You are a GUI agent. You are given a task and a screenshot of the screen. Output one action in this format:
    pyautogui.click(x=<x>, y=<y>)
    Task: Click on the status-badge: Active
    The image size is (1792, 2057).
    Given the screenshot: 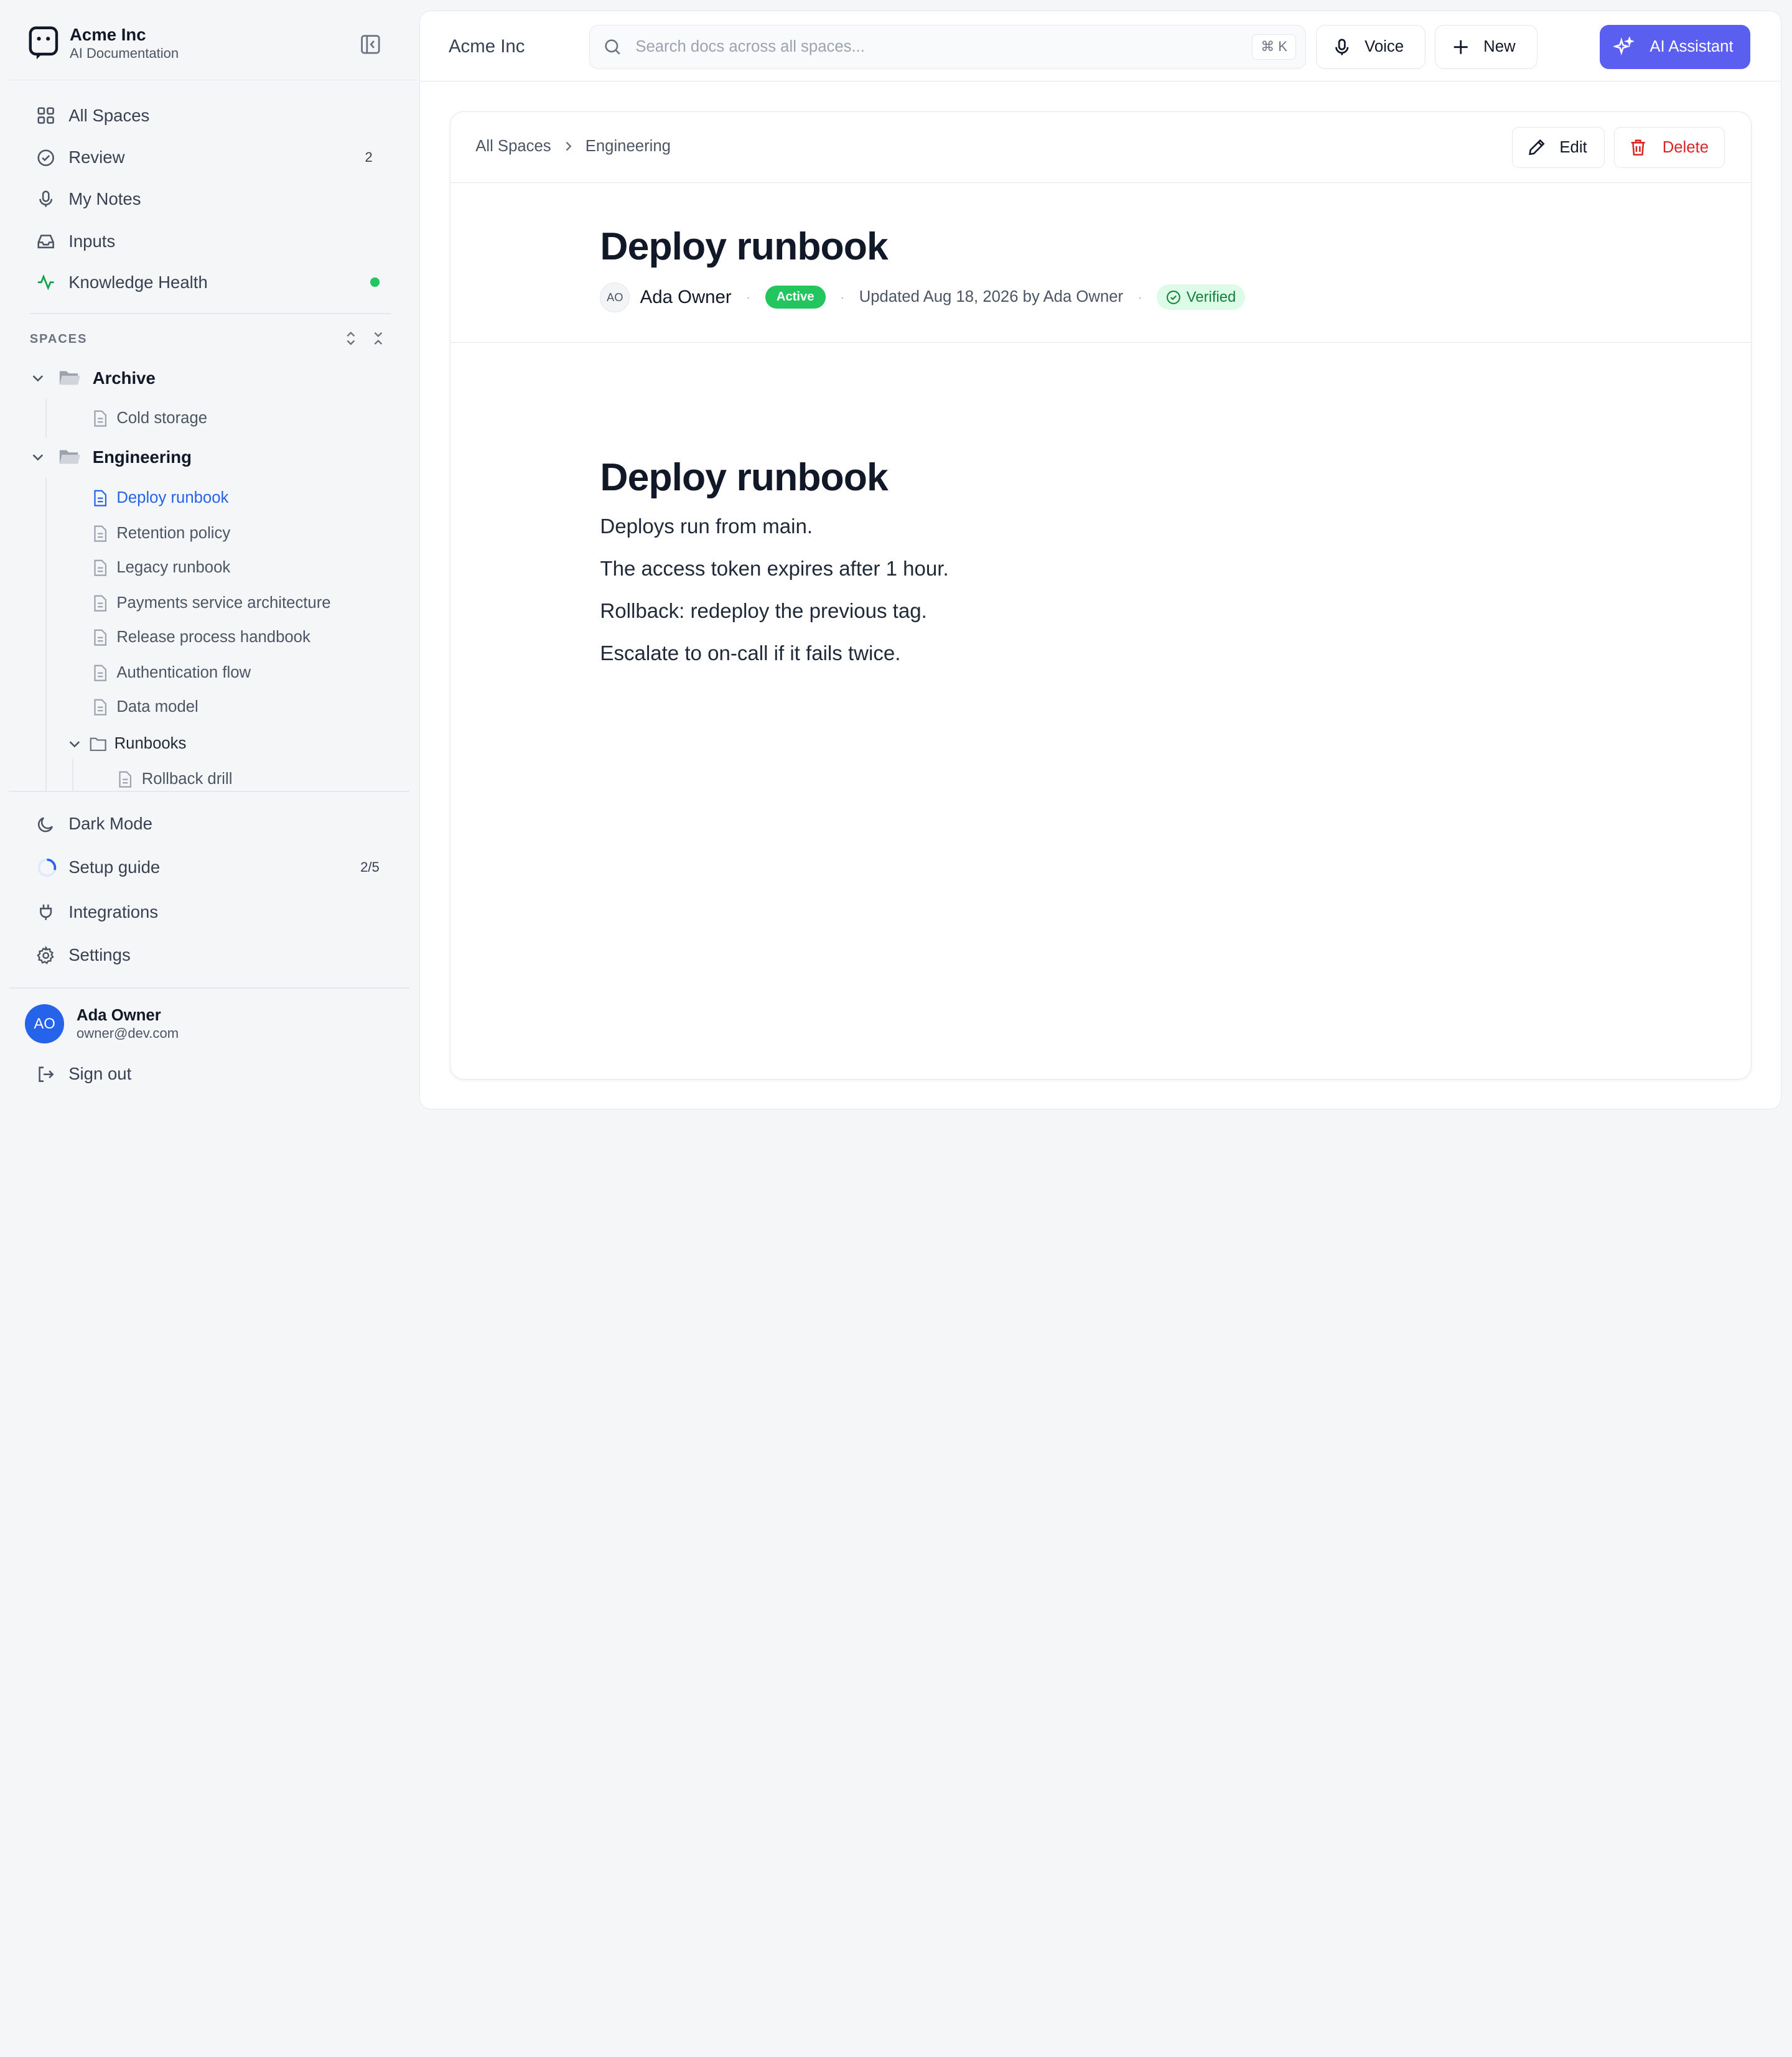 What is the action you would take?
    pyautogui.click(x=795, y=297)
    